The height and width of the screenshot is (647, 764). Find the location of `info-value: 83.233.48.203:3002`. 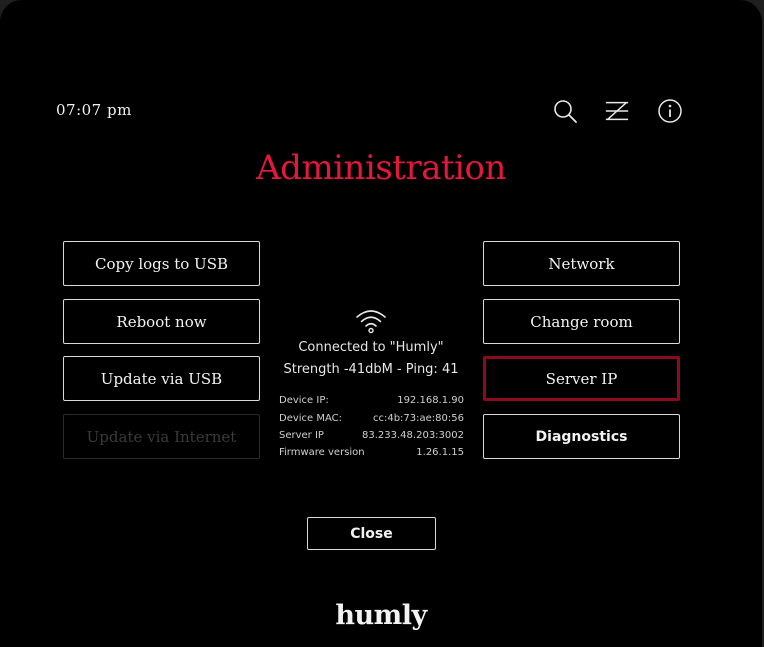

info-value: 83.233.48.203:3002 is located at coordinates (413, 435).